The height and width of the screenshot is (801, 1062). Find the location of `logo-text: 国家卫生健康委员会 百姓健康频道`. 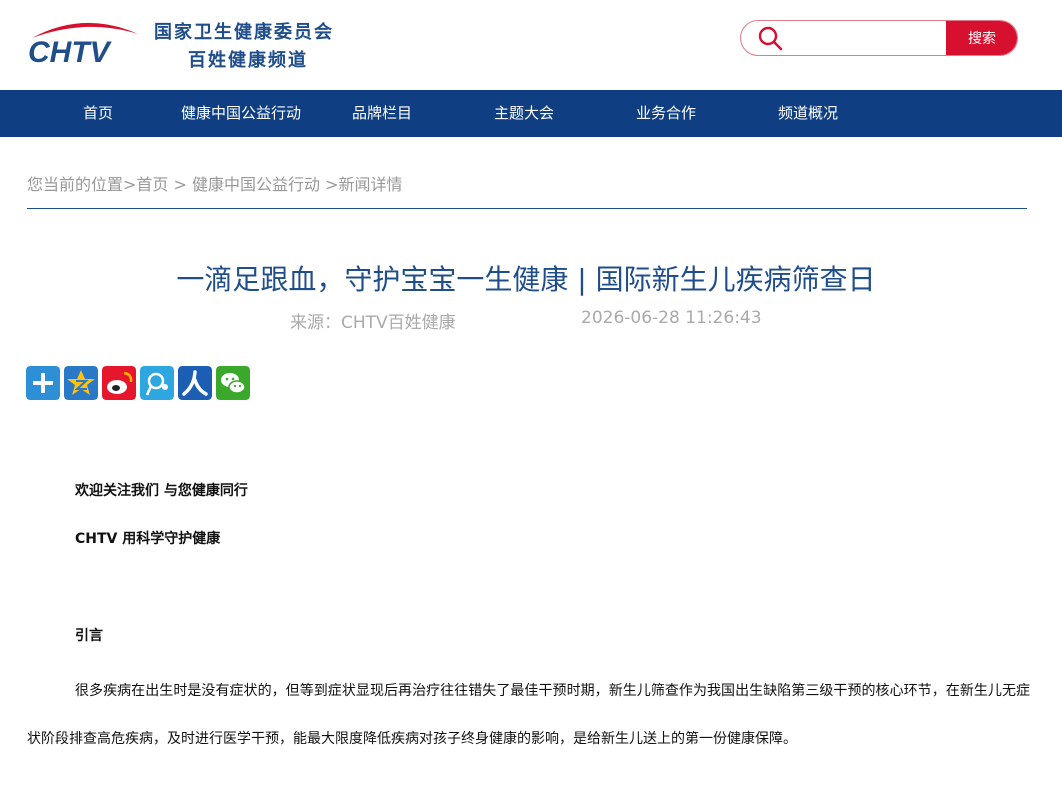

logo-text: 国家卫生健康委员会 百姓健康频道 is located at coordinates (244, 45).